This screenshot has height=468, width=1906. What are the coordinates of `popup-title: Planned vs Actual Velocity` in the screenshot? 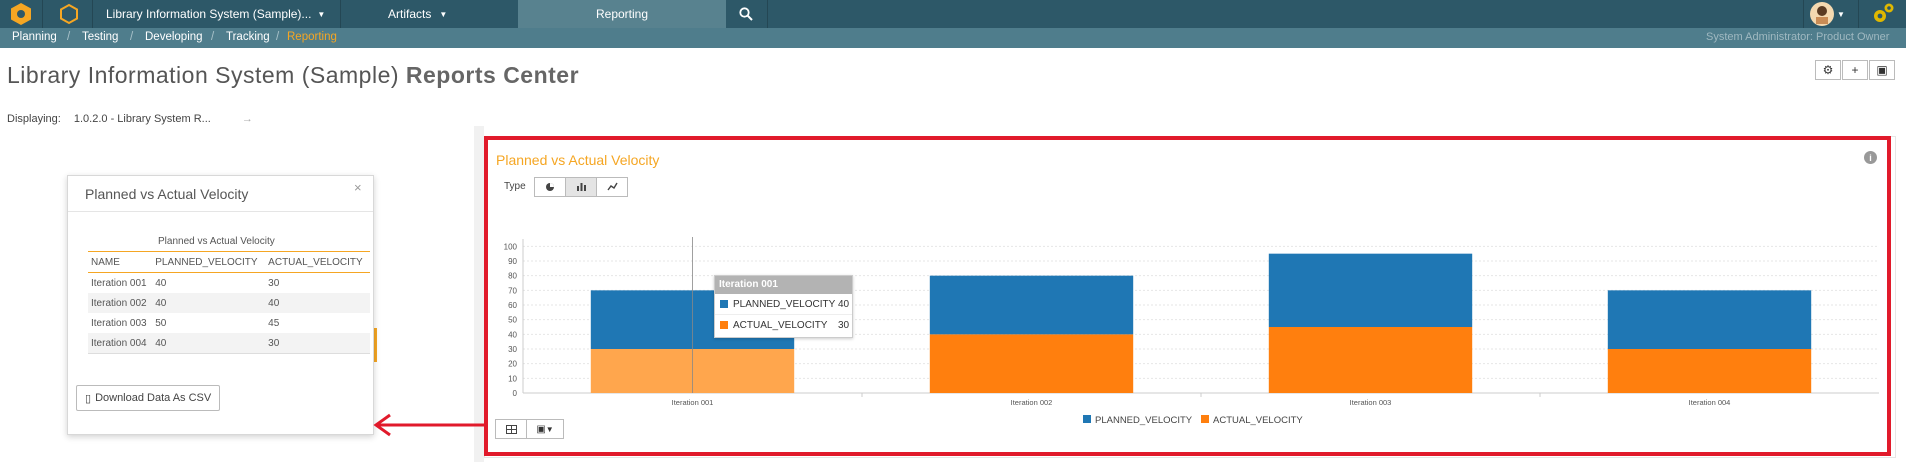 It's located at (167, 194).